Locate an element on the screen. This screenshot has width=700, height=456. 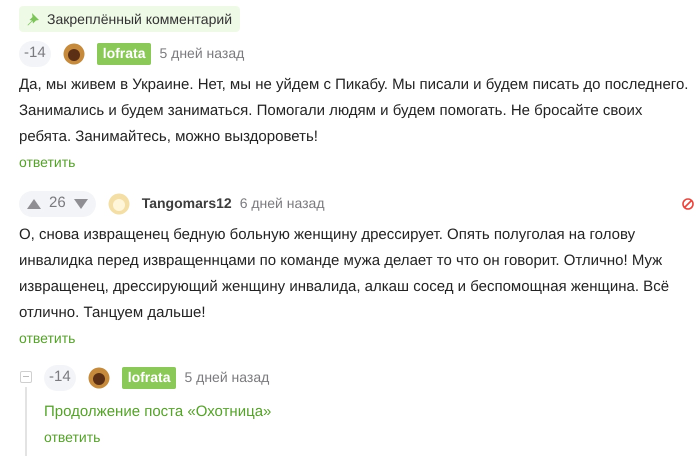
upvote-icon is located at coordinates (34, 203).